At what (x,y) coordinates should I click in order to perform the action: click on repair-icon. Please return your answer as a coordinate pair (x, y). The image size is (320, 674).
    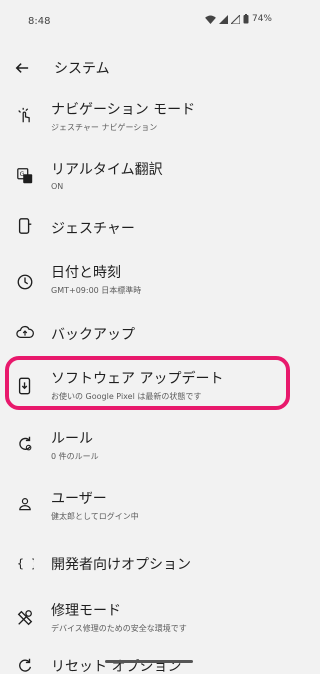
    Looking at the image, I should click on (25, 618).